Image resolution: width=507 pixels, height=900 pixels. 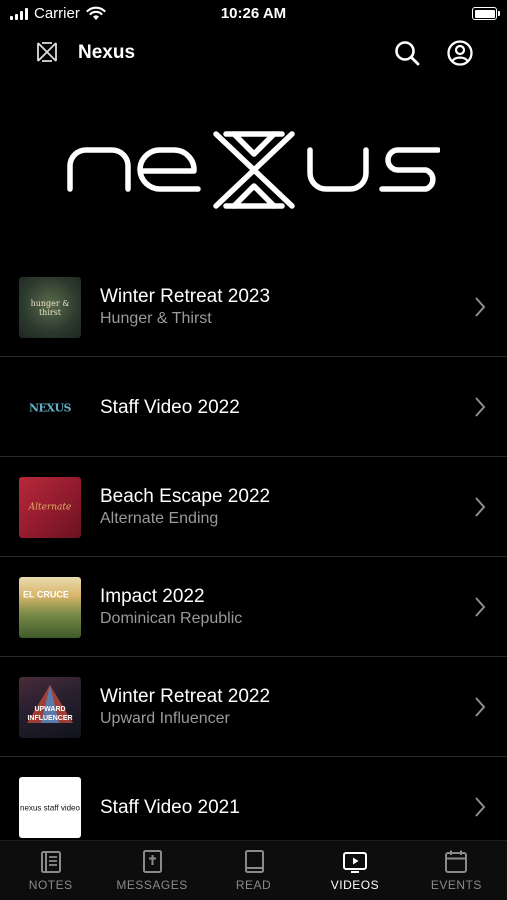 I want to click on video-icon, so click(x=354, y=862).